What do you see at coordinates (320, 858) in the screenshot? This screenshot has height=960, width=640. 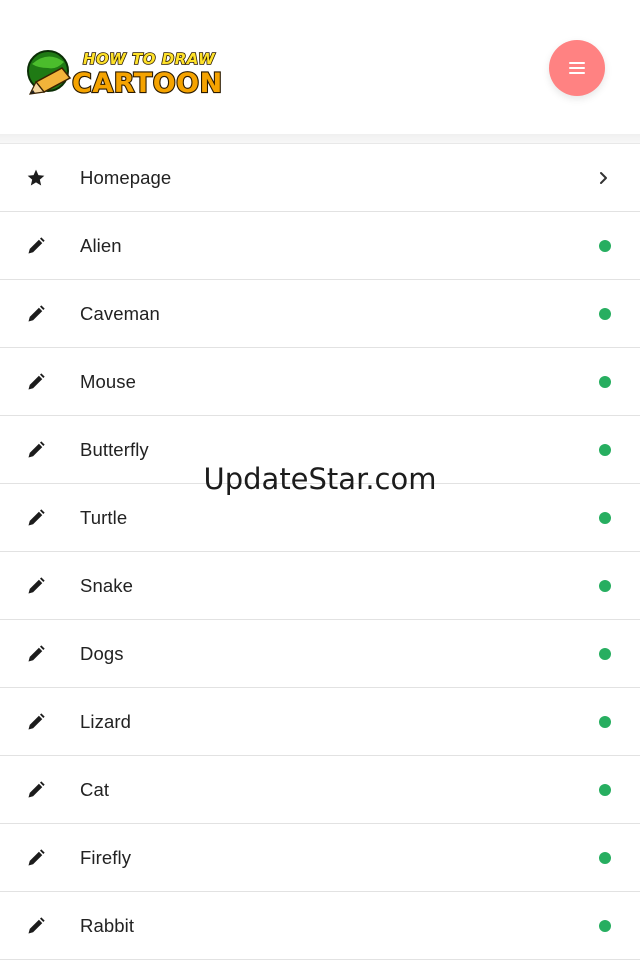 I see `nav-item-firefly: Firefly` at bounding box center [320, 858].